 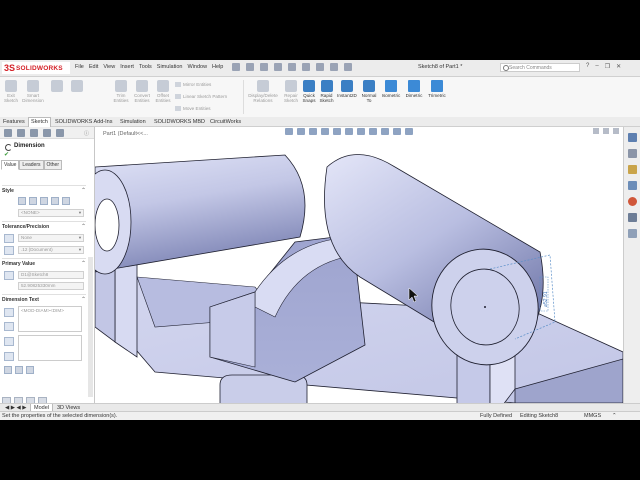 What do you see at coordinates (292, 67) in the screenshot?
I see `undo-icon` at bounding box center [292, 67].